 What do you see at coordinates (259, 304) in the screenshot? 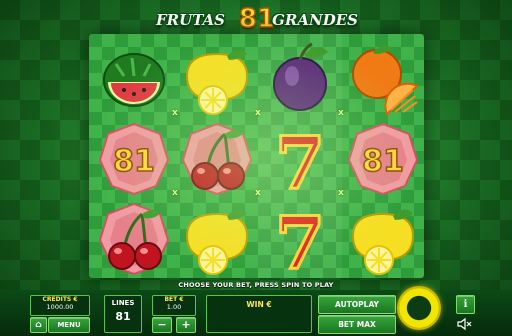
I see `win-label: WIN €` at bounding box center [259, 304].